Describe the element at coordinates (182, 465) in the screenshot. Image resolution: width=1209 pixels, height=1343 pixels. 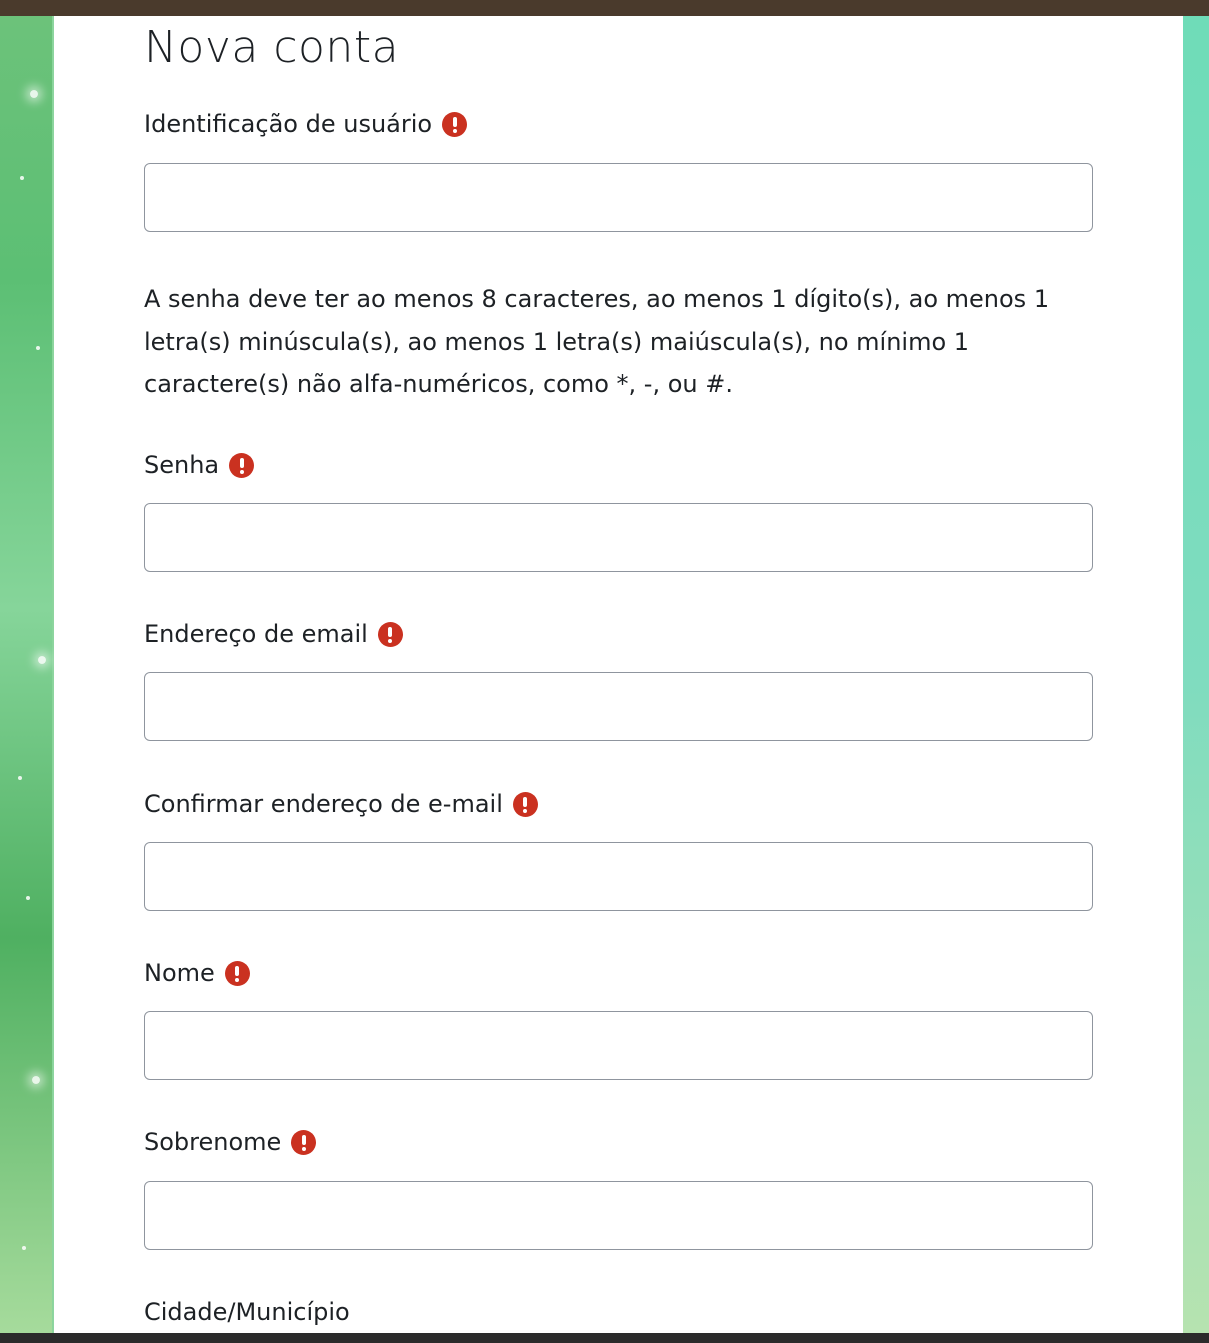
I see `password-label-text: Senha` at that location.